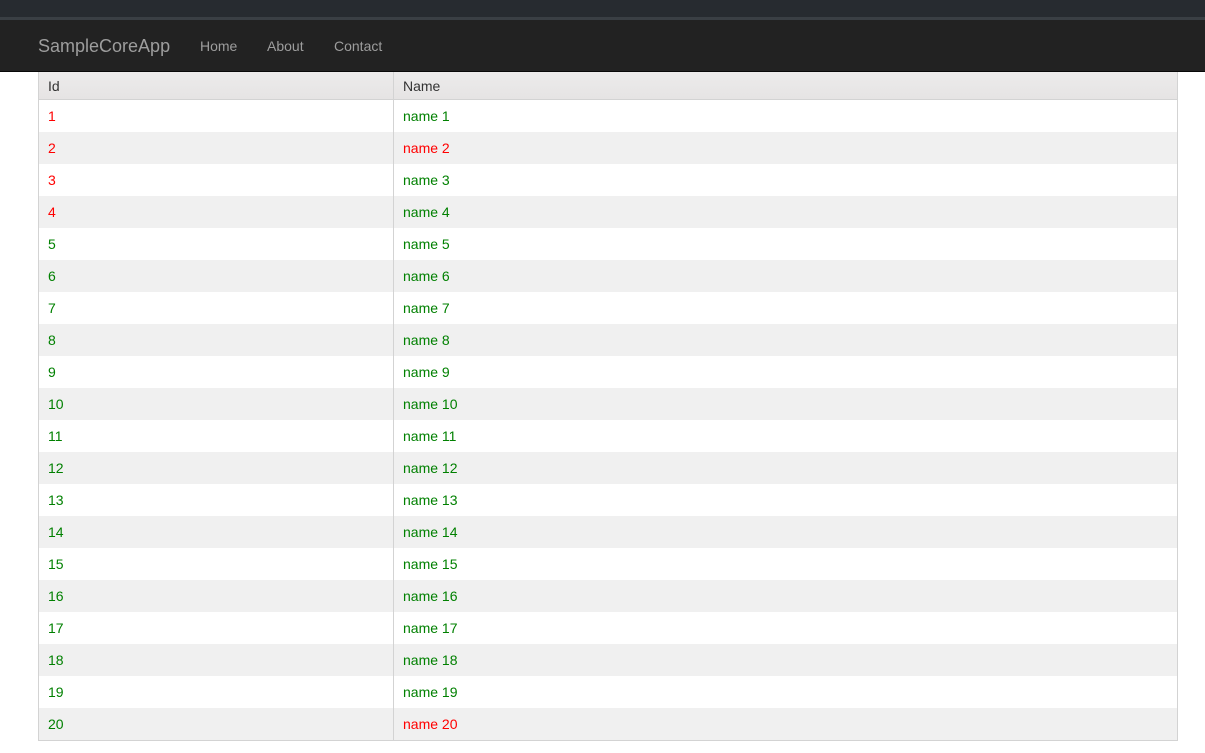 This screenshot has width=1205, height=753. I want to click on cell-id: 9, so click(216, 372).